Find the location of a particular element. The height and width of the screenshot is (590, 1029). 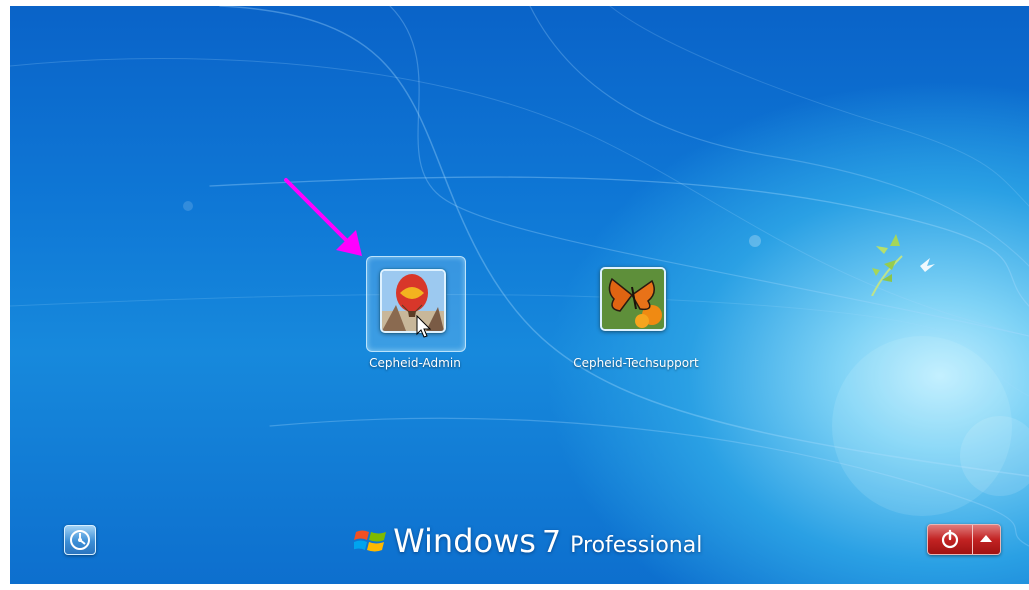

shutdown-button is located at coordinates (950, 539).